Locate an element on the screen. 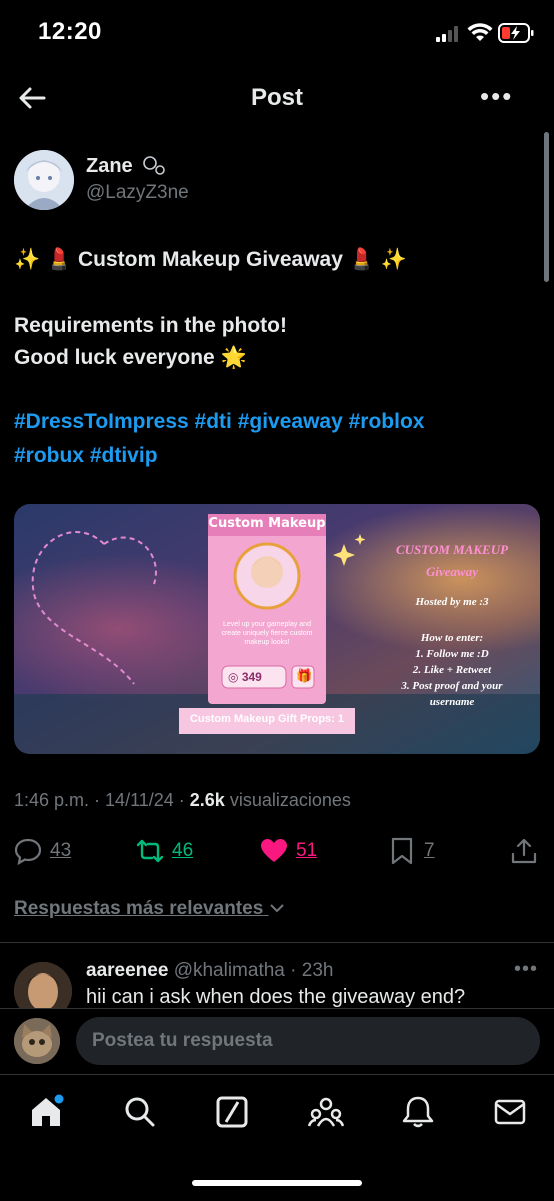 The image size is (554, 1201). post-title-line: ✨ 💄 Custom Makeup Giveaway 💄 ✨ is located at coordinates (210, 259).